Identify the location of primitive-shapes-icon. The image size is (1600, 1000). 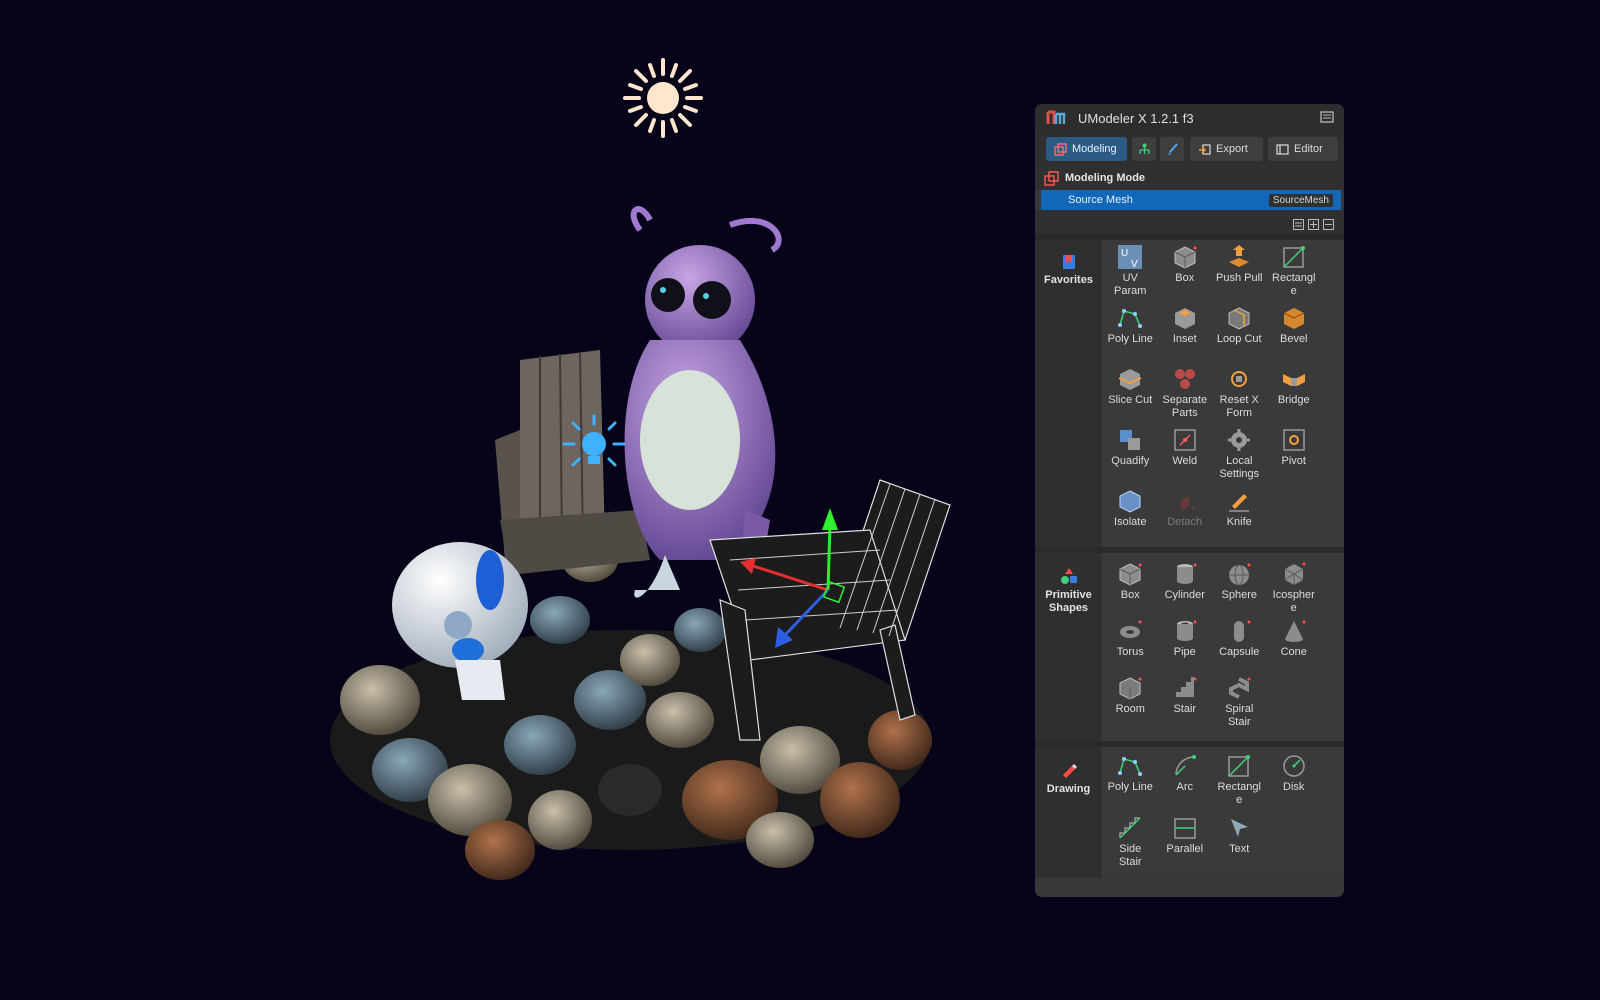
(1068, 576).